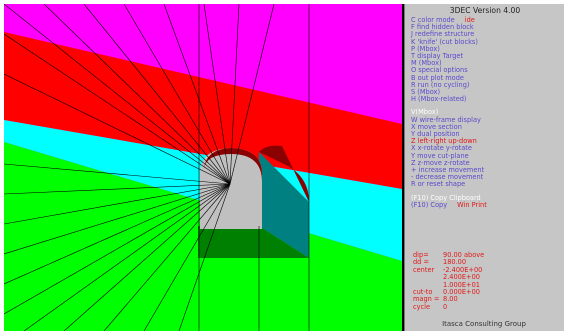  Describe the element at coordinates (487, 204) in the screenshot. I see `menu-item: (F10) Copy Win Print` at that location.